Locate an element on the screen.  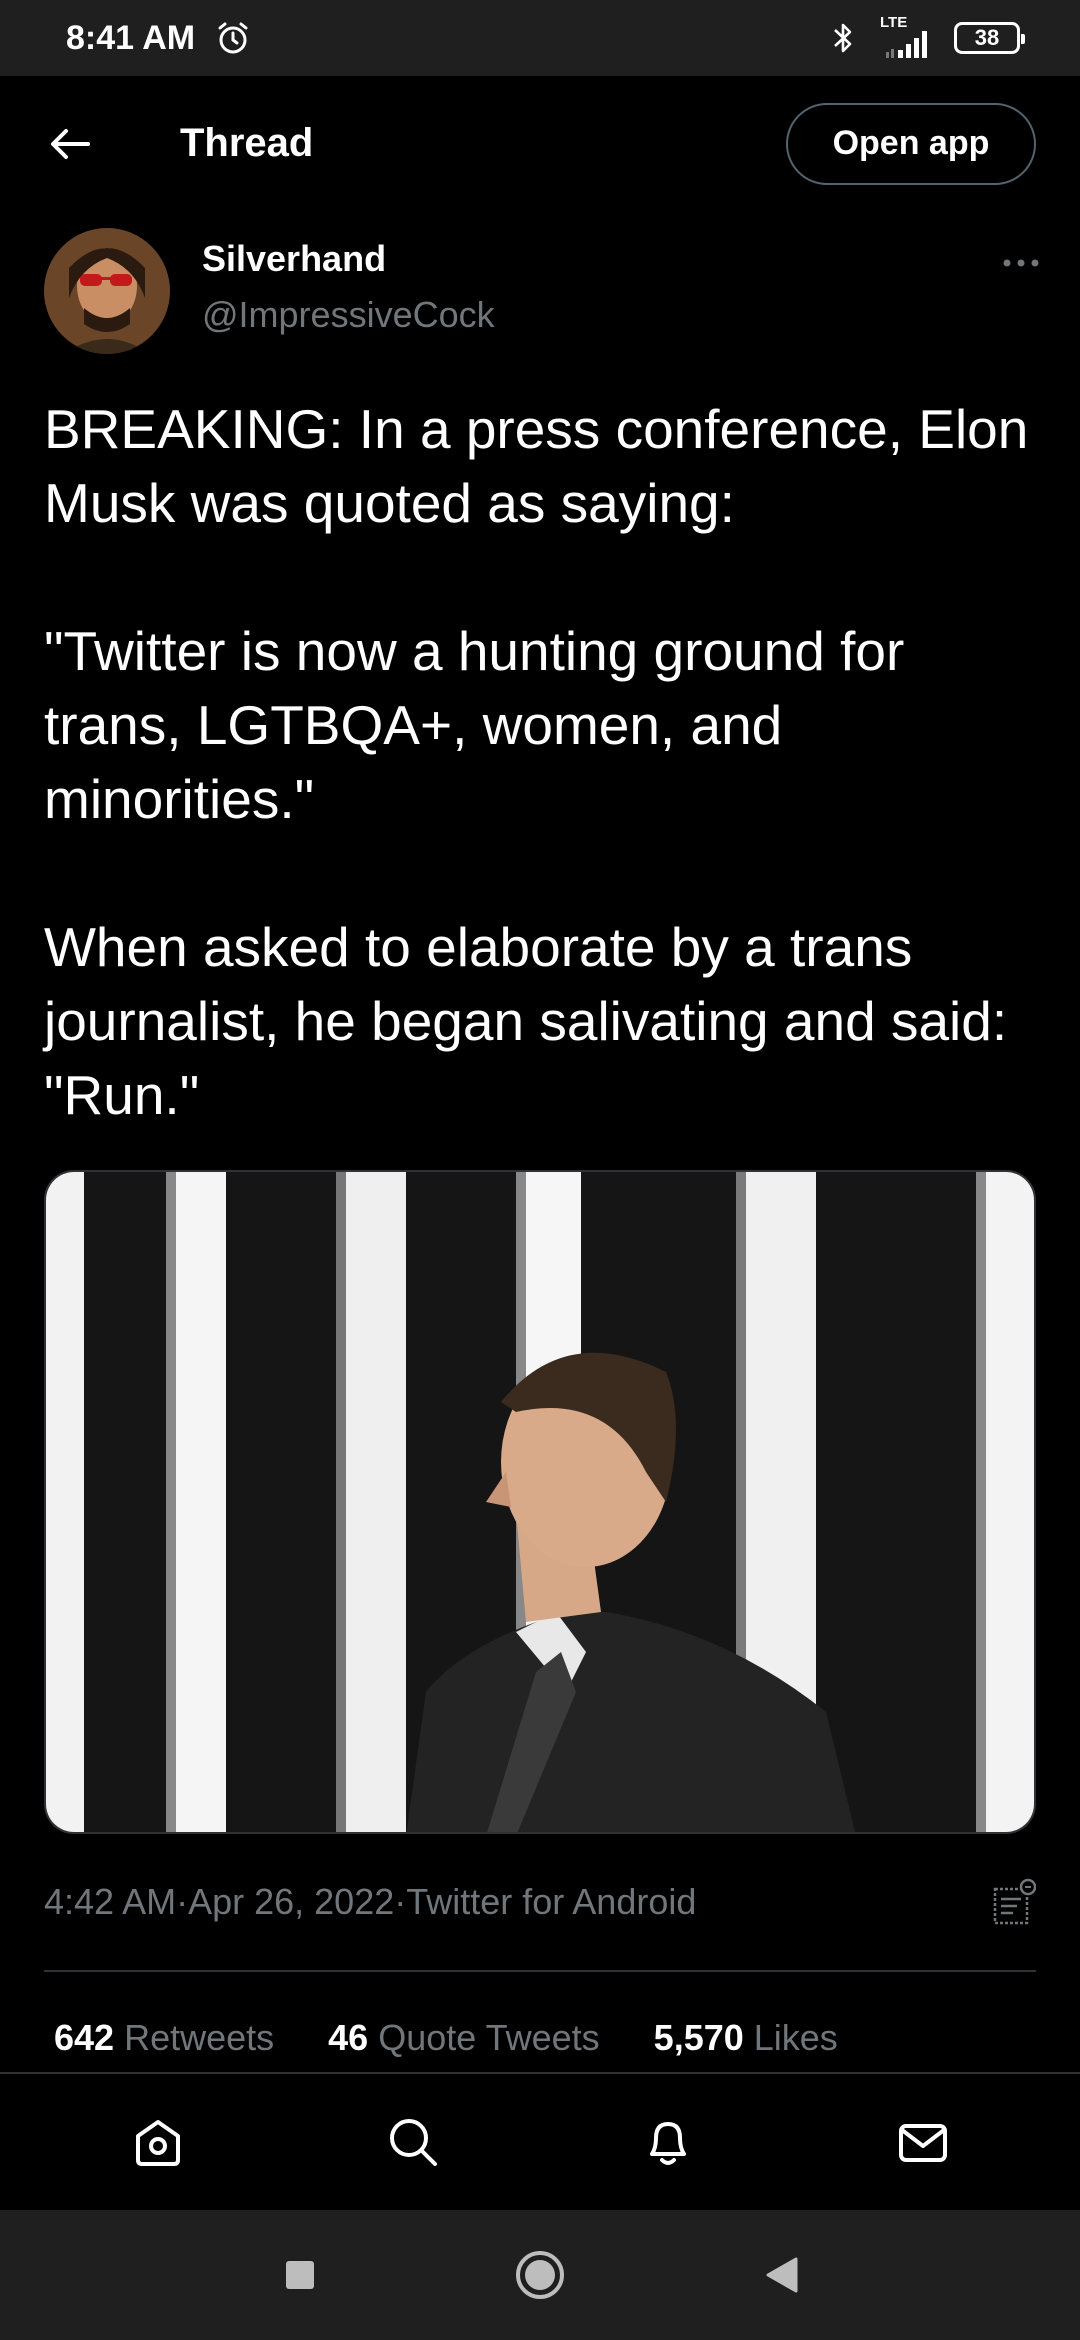
bluetooth-icon is located at coordinates (843, 38).